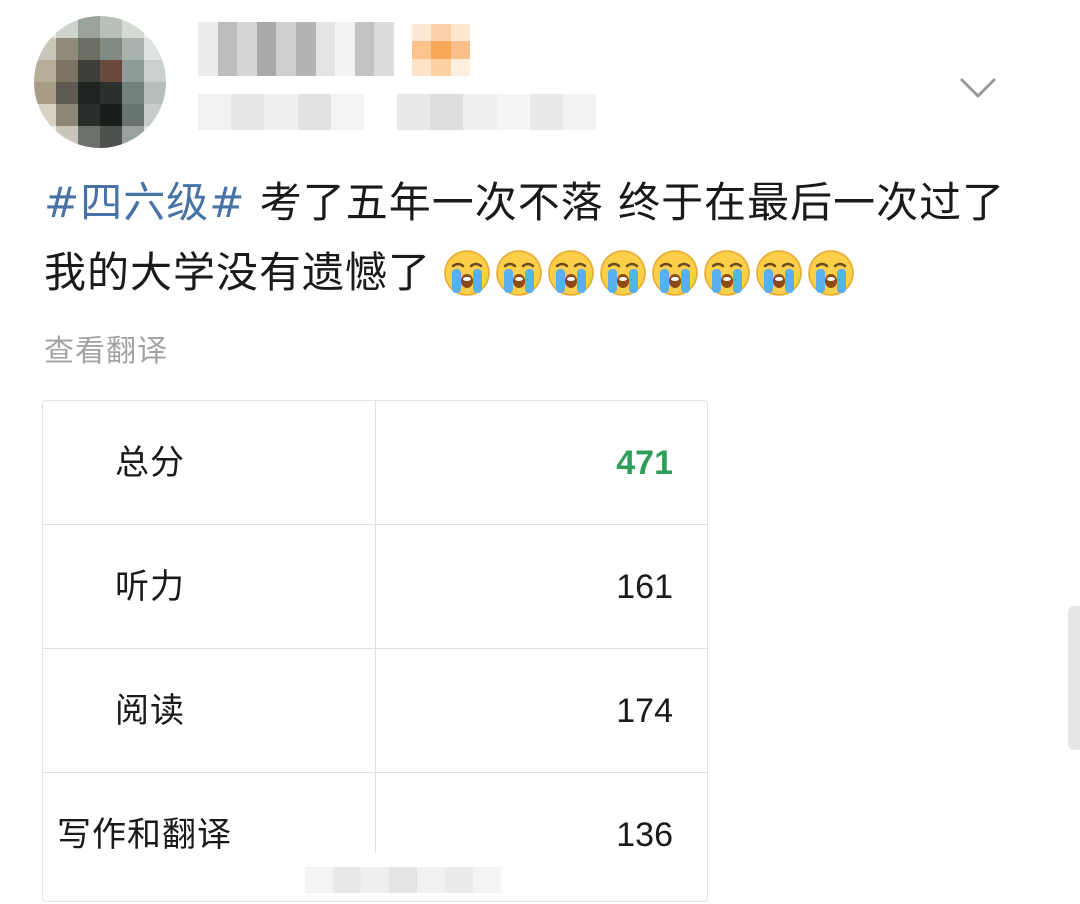 Image resolution: width=1080 pixels, height=904 pixels. I want to click on score-value: 136, so click(644, 835).